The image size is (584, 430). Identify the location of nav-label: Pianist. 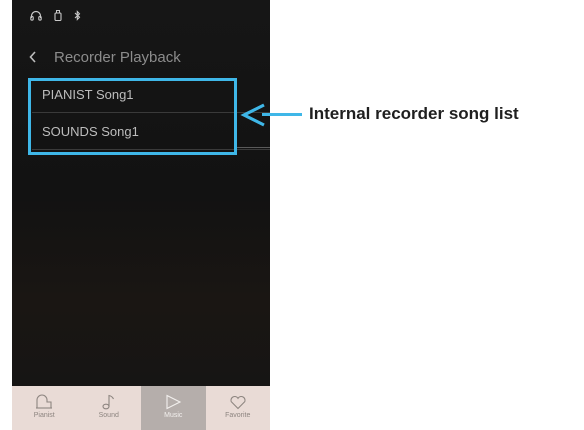
(44, 415).